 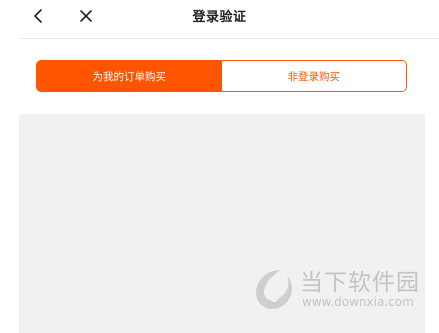 I want to click on watermark-url: www.downxia.com, so click(x=358, y=302).